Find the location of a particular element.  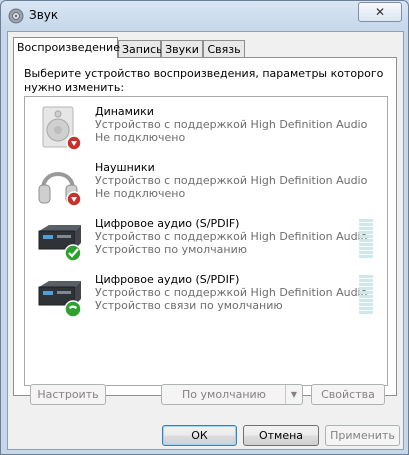

headphones-icon is located at coordinates (60, 189).